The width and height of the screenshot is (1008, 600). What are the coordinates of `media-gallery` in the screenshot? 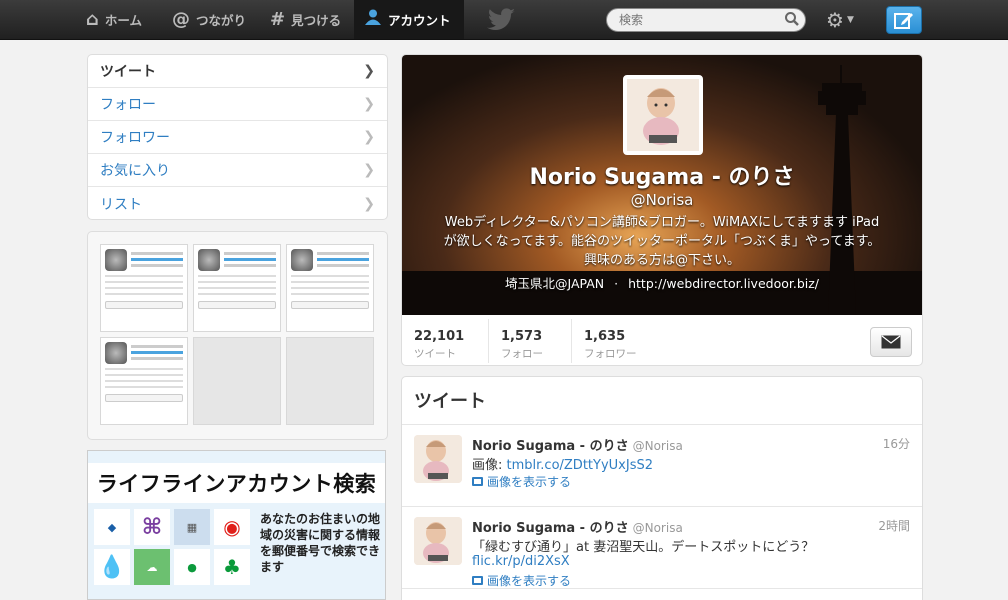 It's located at (237, 335).